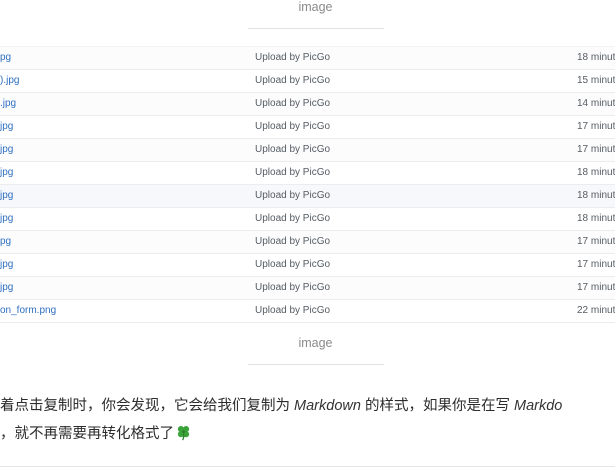 This screenshot has width=615, height=471. What do you see at coordinates (28, 310) in the screenshot?
I see `file-name-link: on_form.png` at bounding box center [28, 310].